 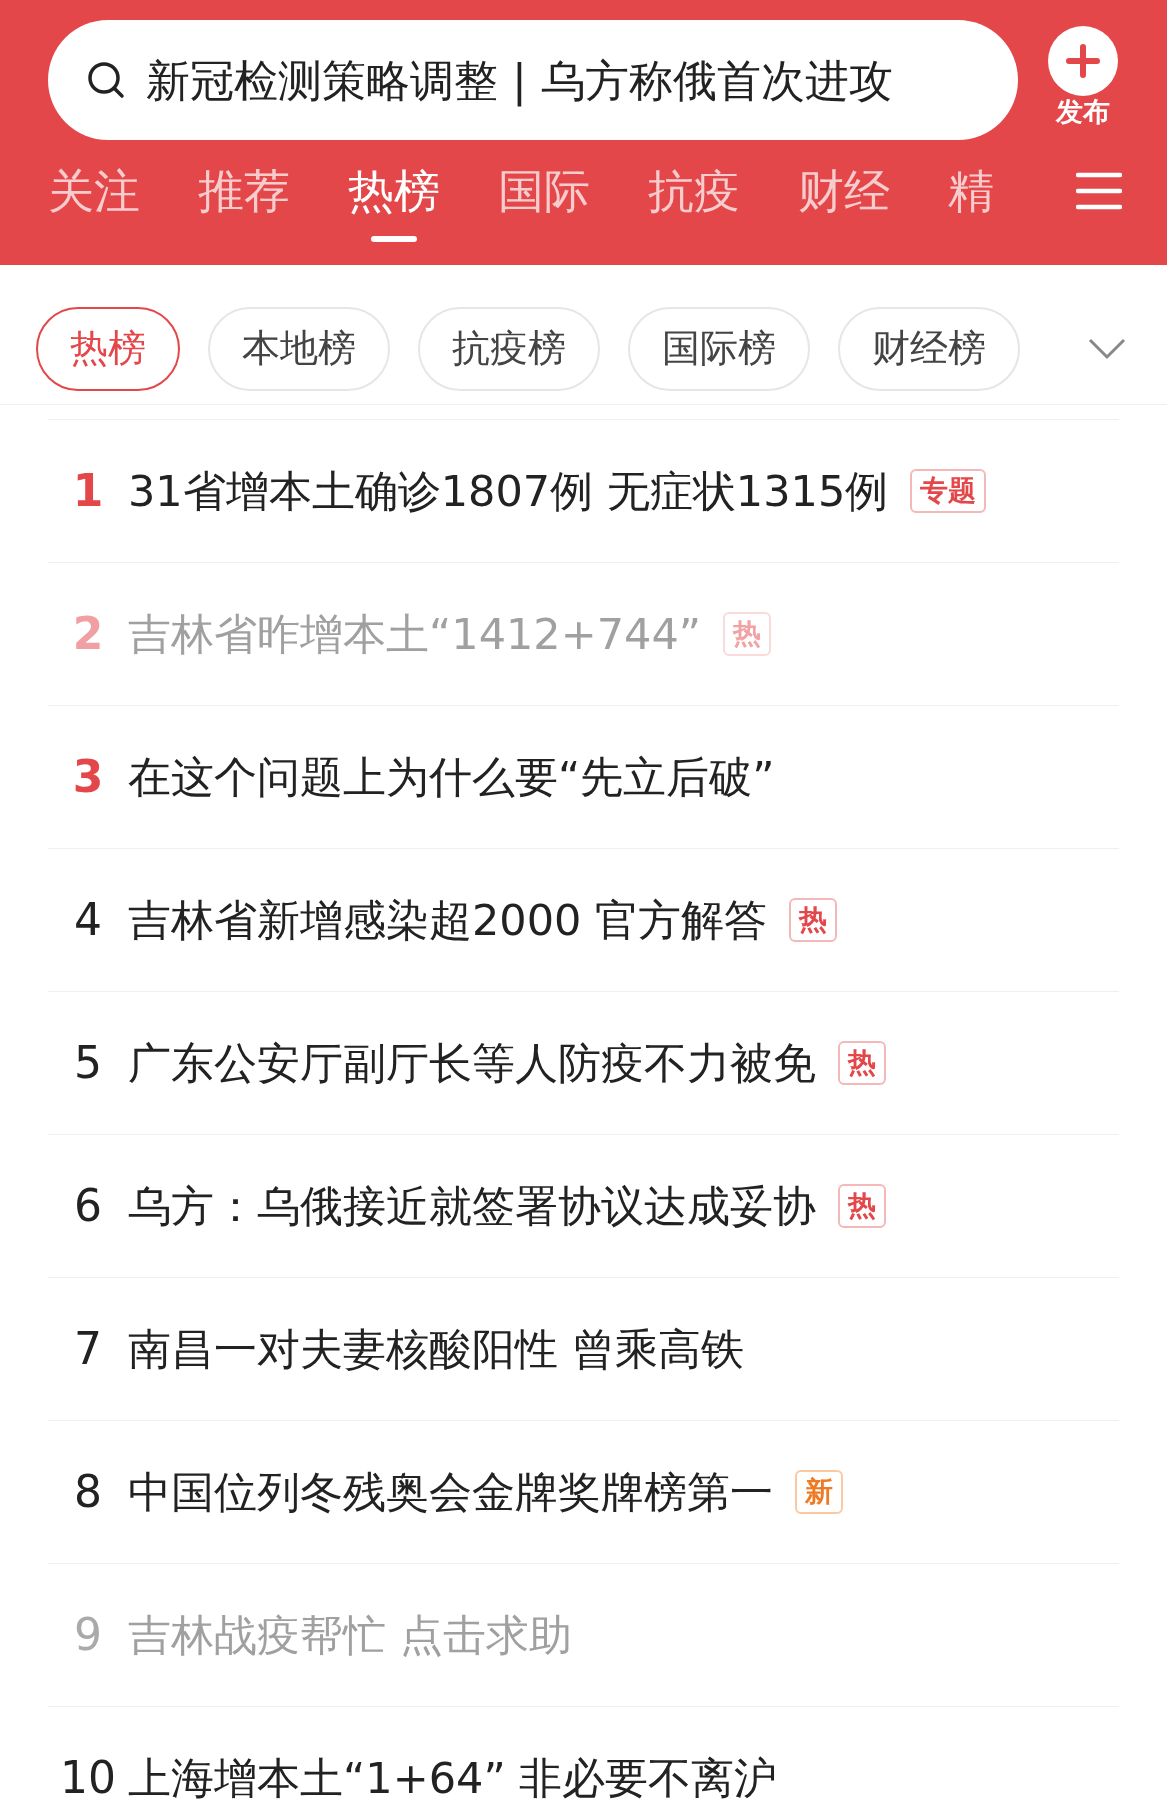 I want to click on rank-number: 9, so click(x=88, y=1635).